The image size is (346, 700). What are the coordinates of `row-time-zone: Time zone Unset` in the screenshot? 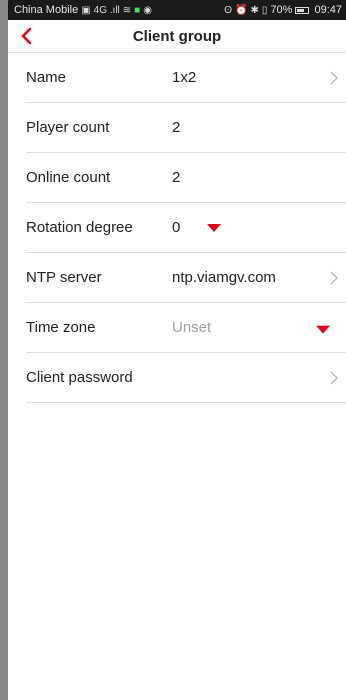 It's located at (186, 328).